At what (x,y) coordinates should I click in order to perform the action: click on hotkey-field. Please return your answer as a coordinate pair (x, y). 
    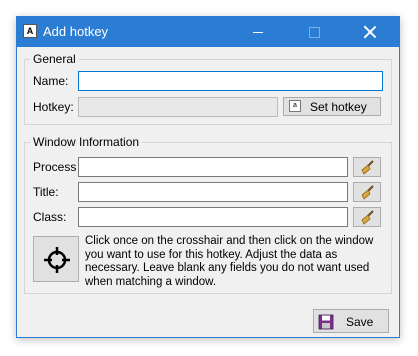
    Looking at the image, I should click on (178, 107).